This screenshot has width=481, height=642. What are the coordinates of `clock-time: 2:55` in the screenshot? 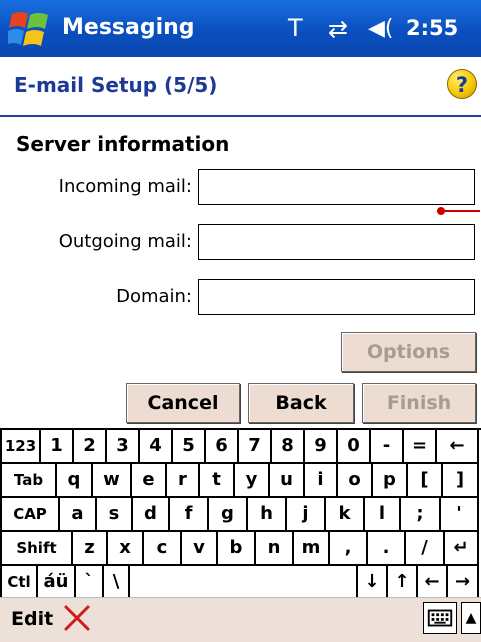 It's located at (432, 28).